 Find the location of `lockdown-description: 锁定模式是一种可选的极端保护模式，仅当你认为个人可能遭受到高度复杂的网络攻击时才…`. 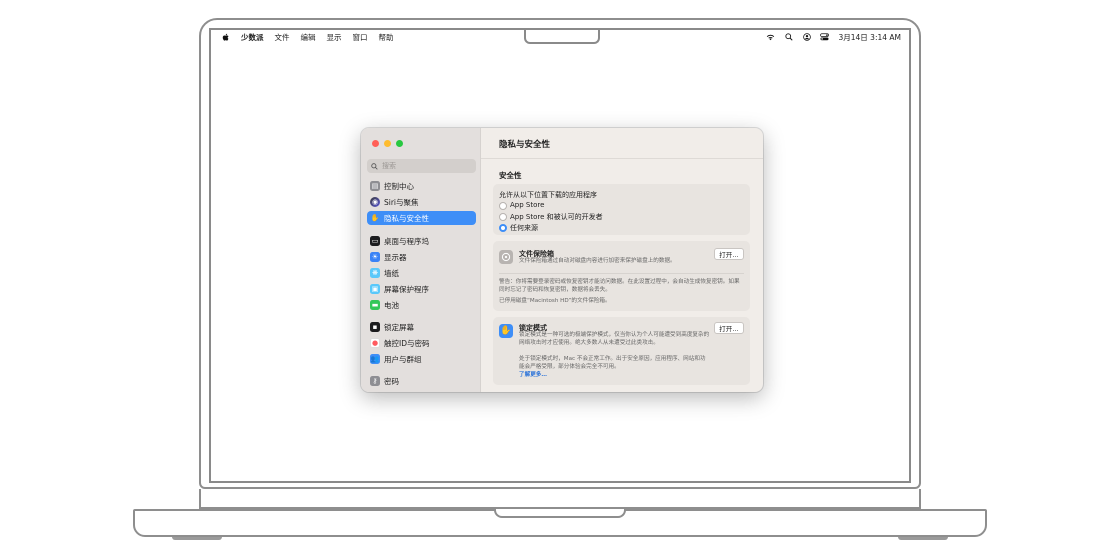

lockdown-description: 锁定模式是一种可选的极端保护模式，仅当你认为个人可能遭受到高度复杂的网络攻击时才… is located at coordinates (614, 339).